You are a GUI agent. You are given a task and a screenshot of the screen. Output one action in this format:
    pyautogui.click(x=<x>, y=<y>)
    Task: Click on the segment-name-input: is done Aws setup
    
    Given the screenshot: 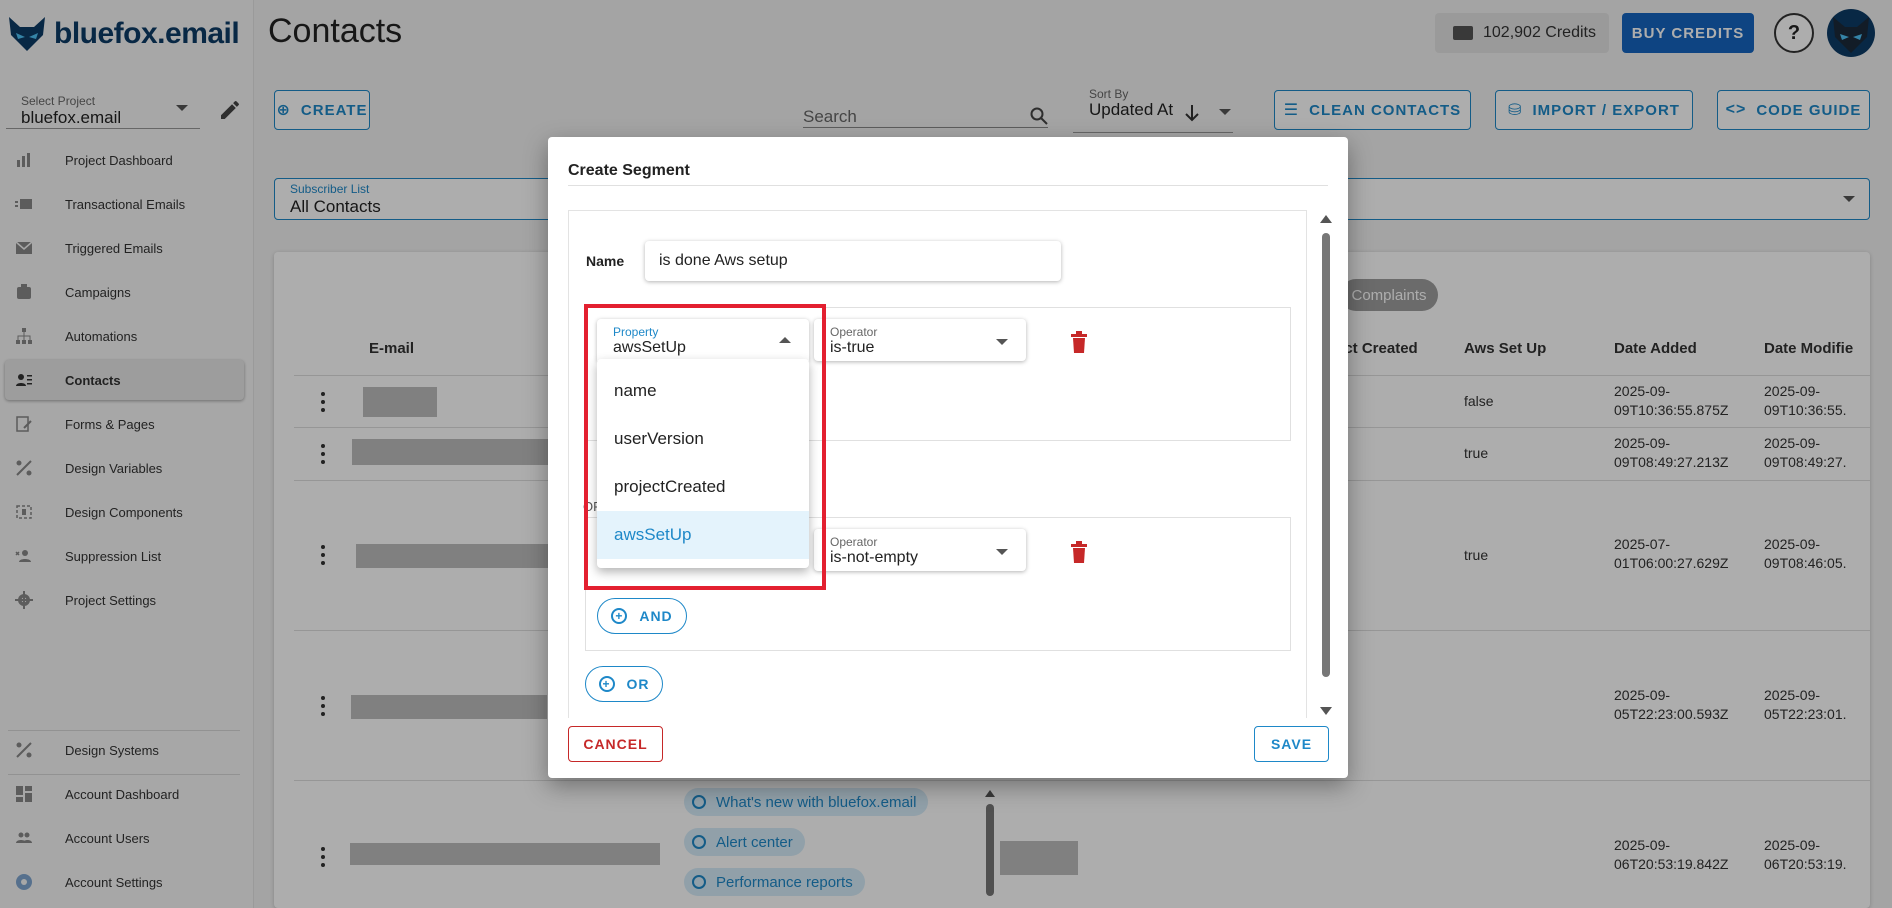 What is the action you would take?
    pyautogui.click(x=853, y=261)
    